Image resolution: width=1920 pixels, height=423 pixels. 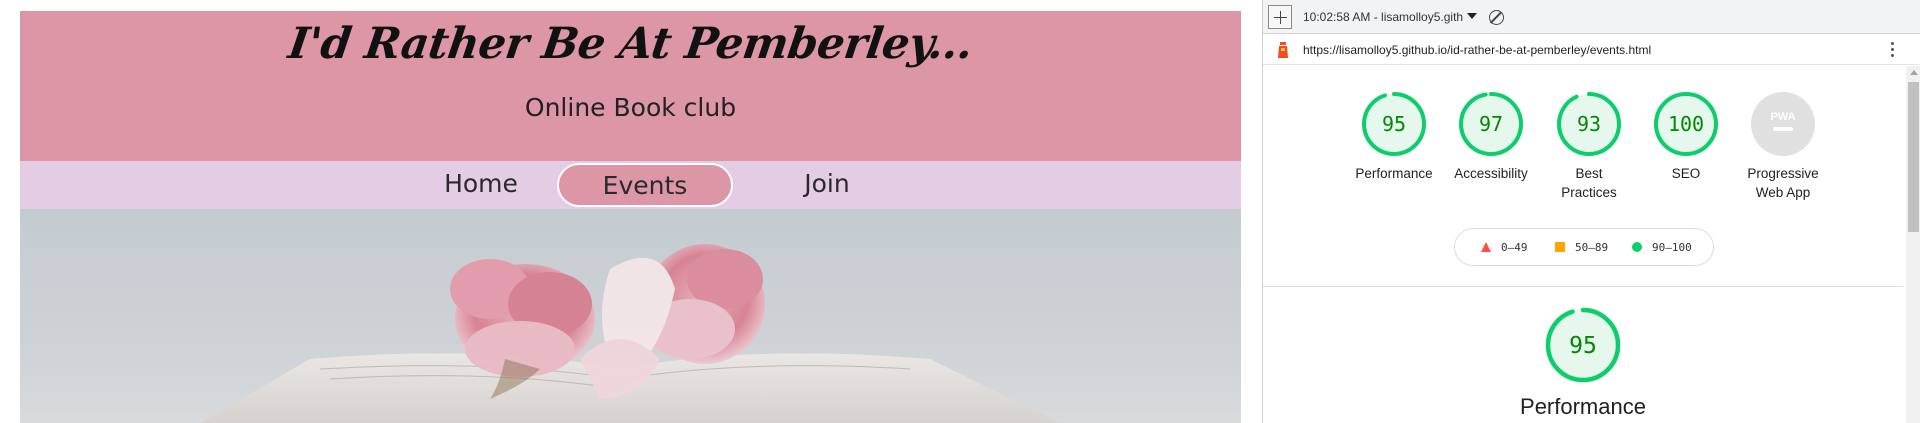 I want to click on gauge-score: 93, so click(x=1589, y=124).